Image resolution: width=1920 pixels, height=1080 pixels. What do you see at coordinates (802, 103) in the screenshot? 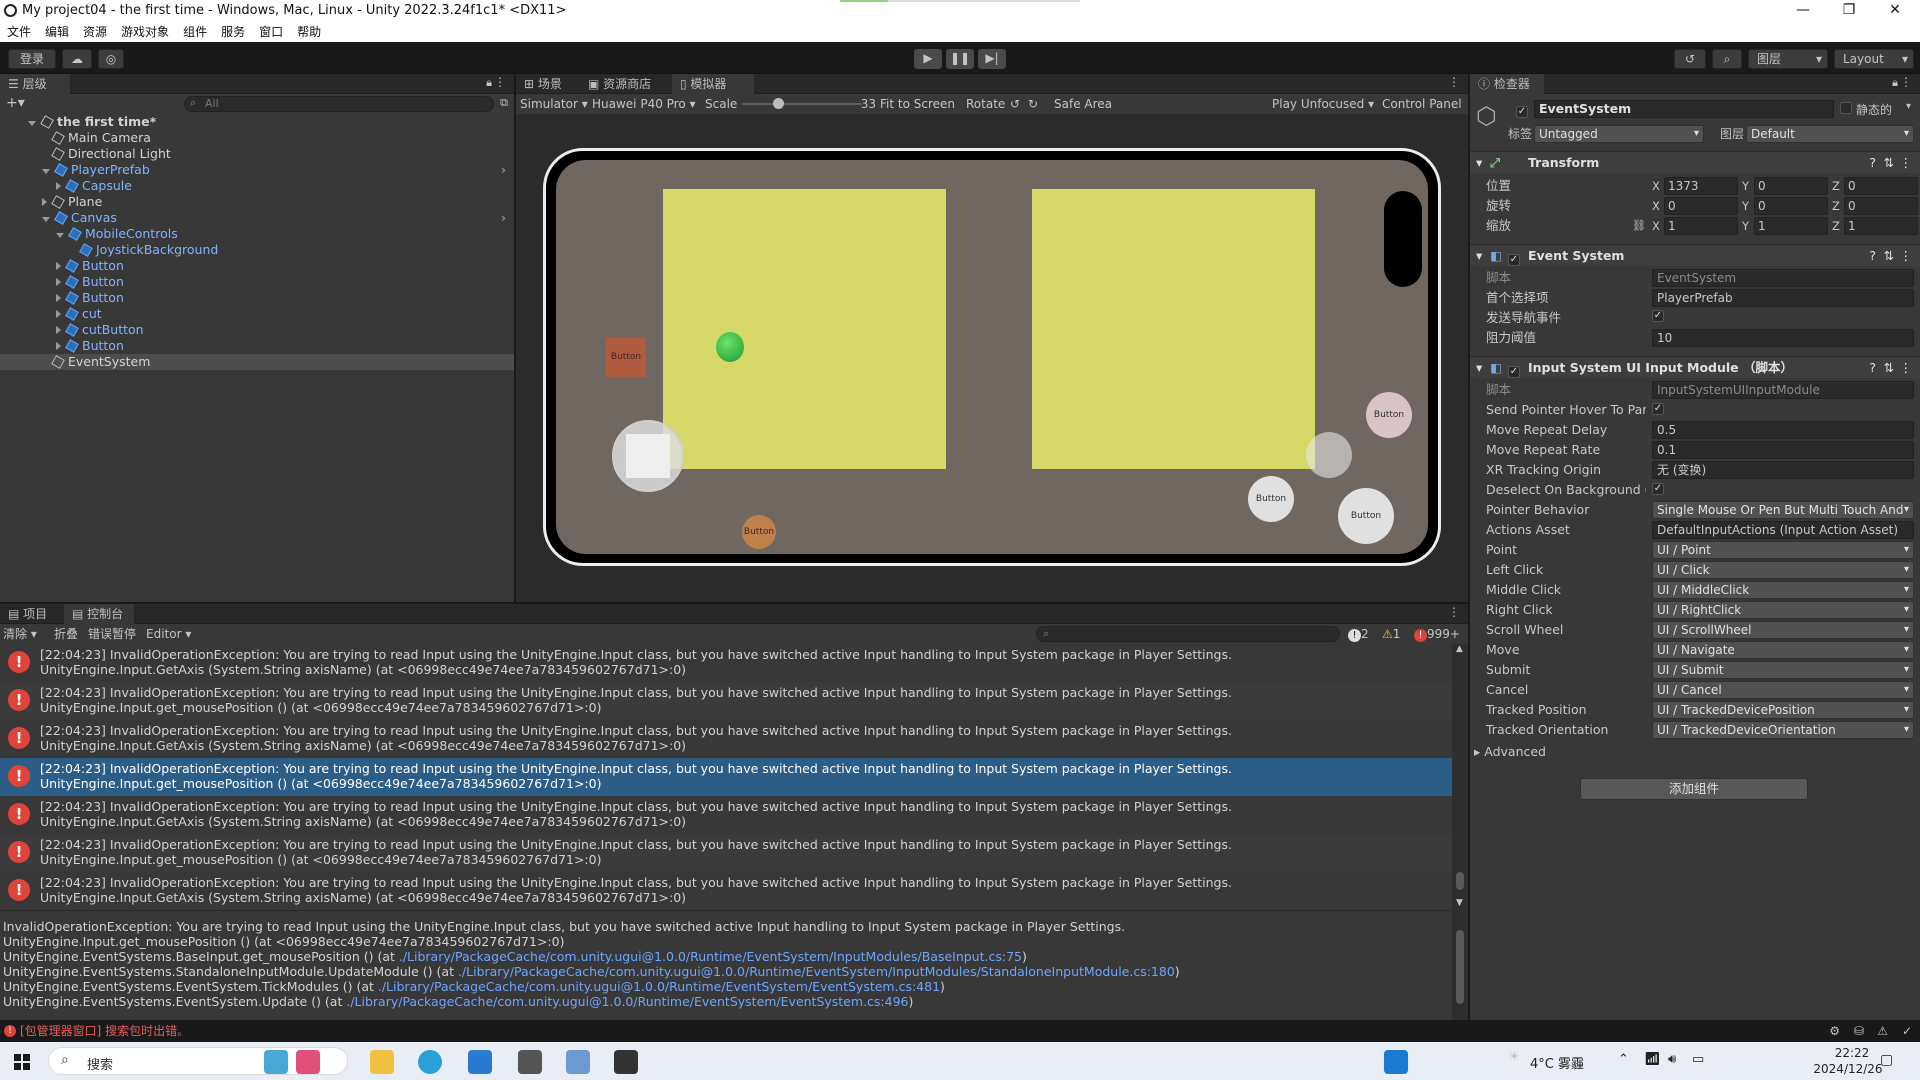
I see `scale-slider` at bounding box center [802, 103].